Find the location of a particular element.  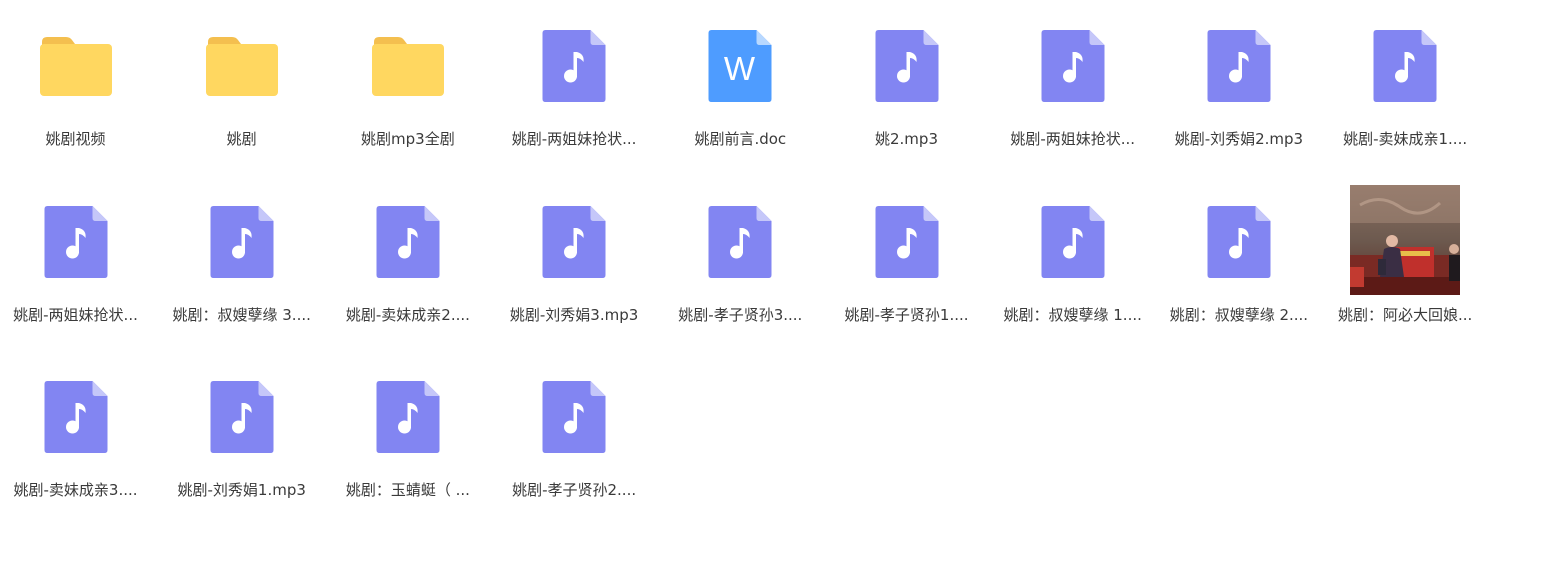

photo-thumbnail is located at coordinates (1405, 239).